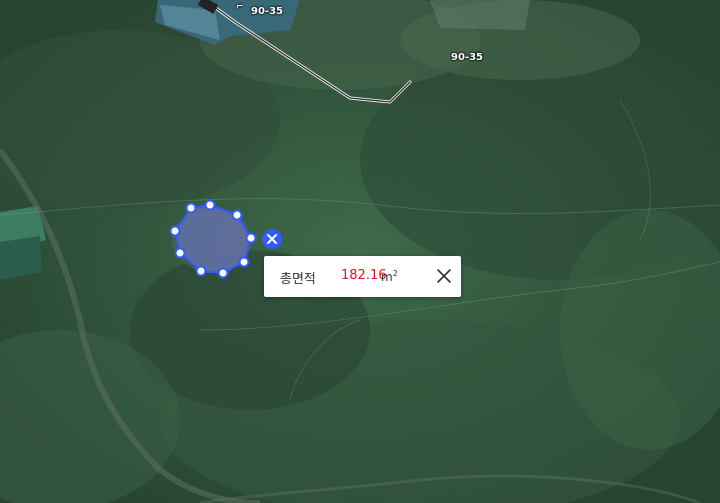 This screenshot has width=720, height=503. I want to click on total-area-value: 182.16, so click(364, 275).